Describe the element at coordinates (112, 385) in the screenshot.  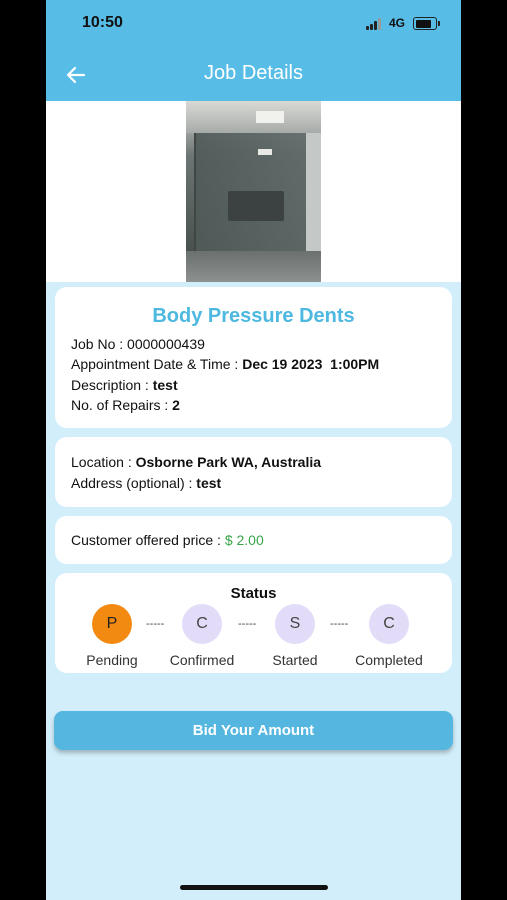
I see `description-label: Description :` at that location.